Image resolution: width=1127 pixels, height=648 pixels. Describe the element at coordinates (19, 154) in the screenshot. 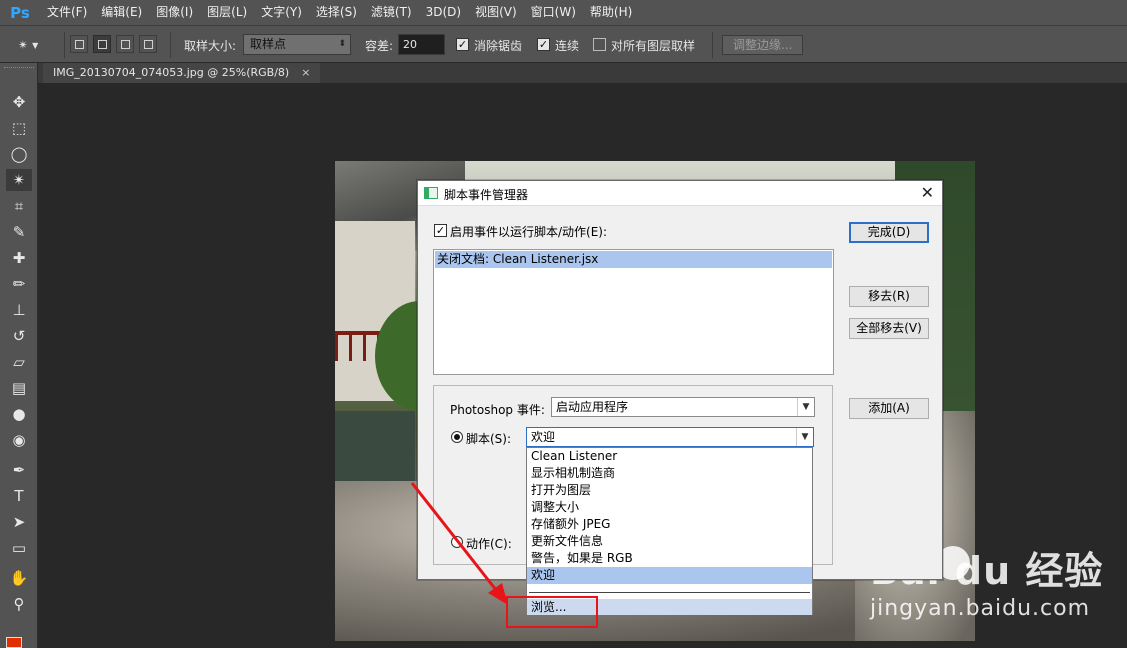

I see `lasso-icon: ◯` at that location.